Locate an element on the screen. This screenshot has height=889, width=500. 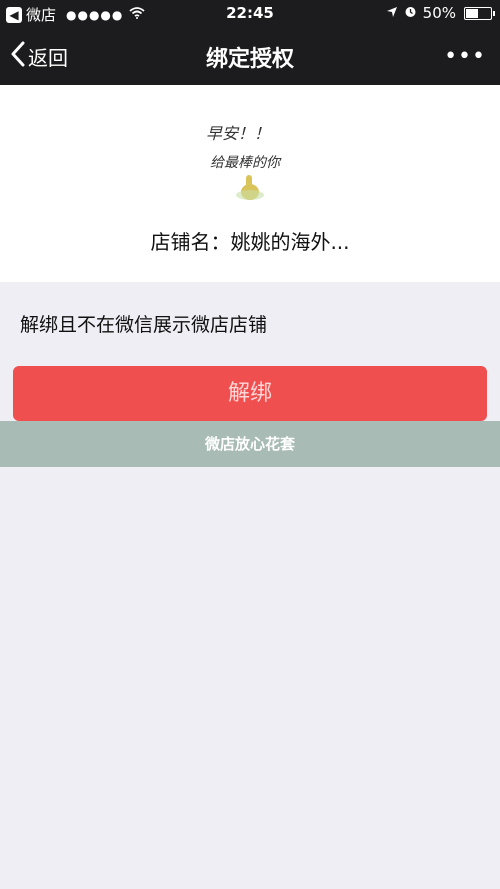
alarm-clock-icon is located at coordinates (410, 13).